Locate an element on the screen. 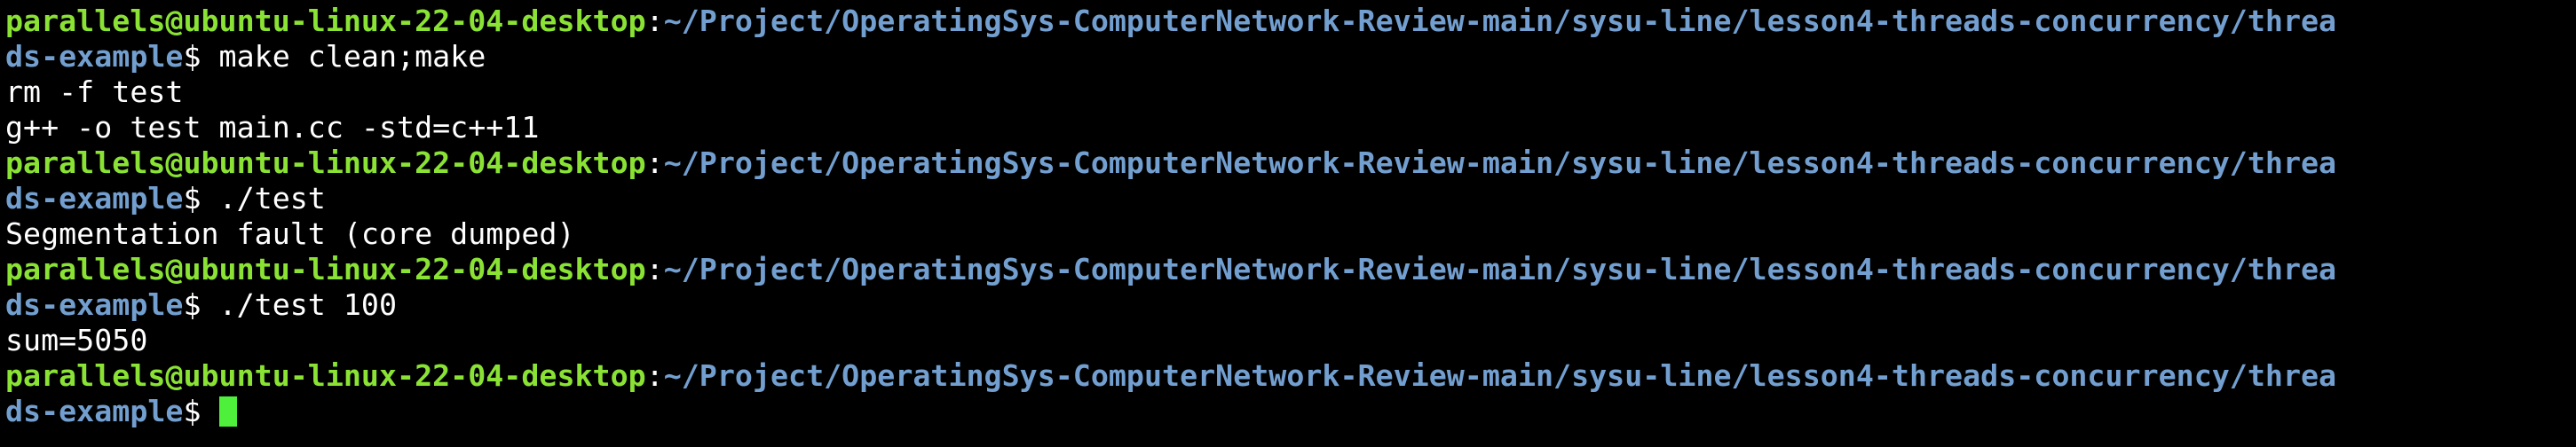 The image size is (2576, 447). prompt-line-continued: ds-example$ is located at coordinates (1290, 411).